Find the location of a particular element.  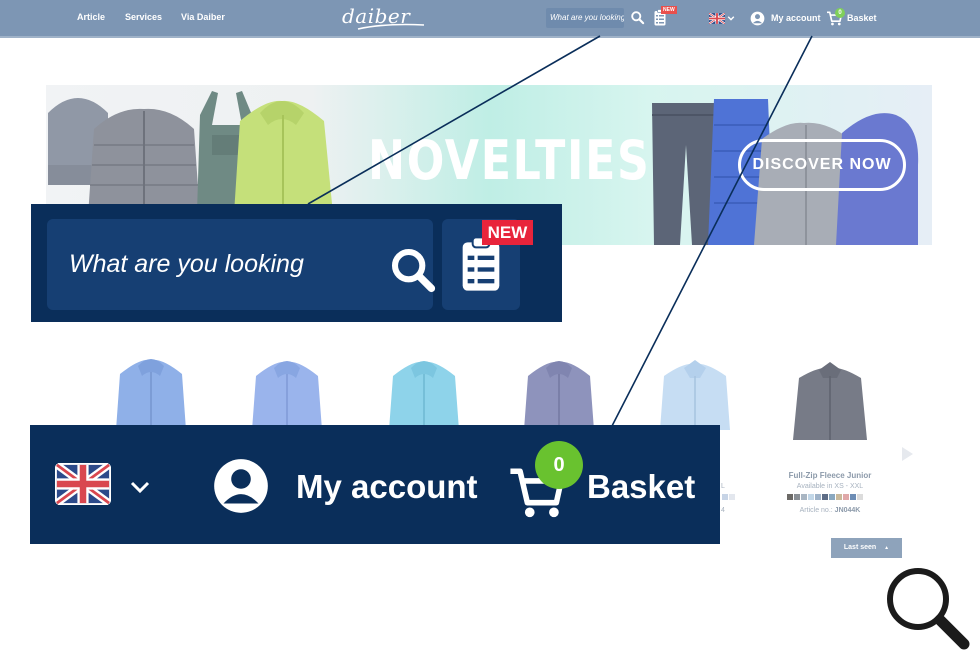

my-account-link: My account is located at coordinates (387, 487).